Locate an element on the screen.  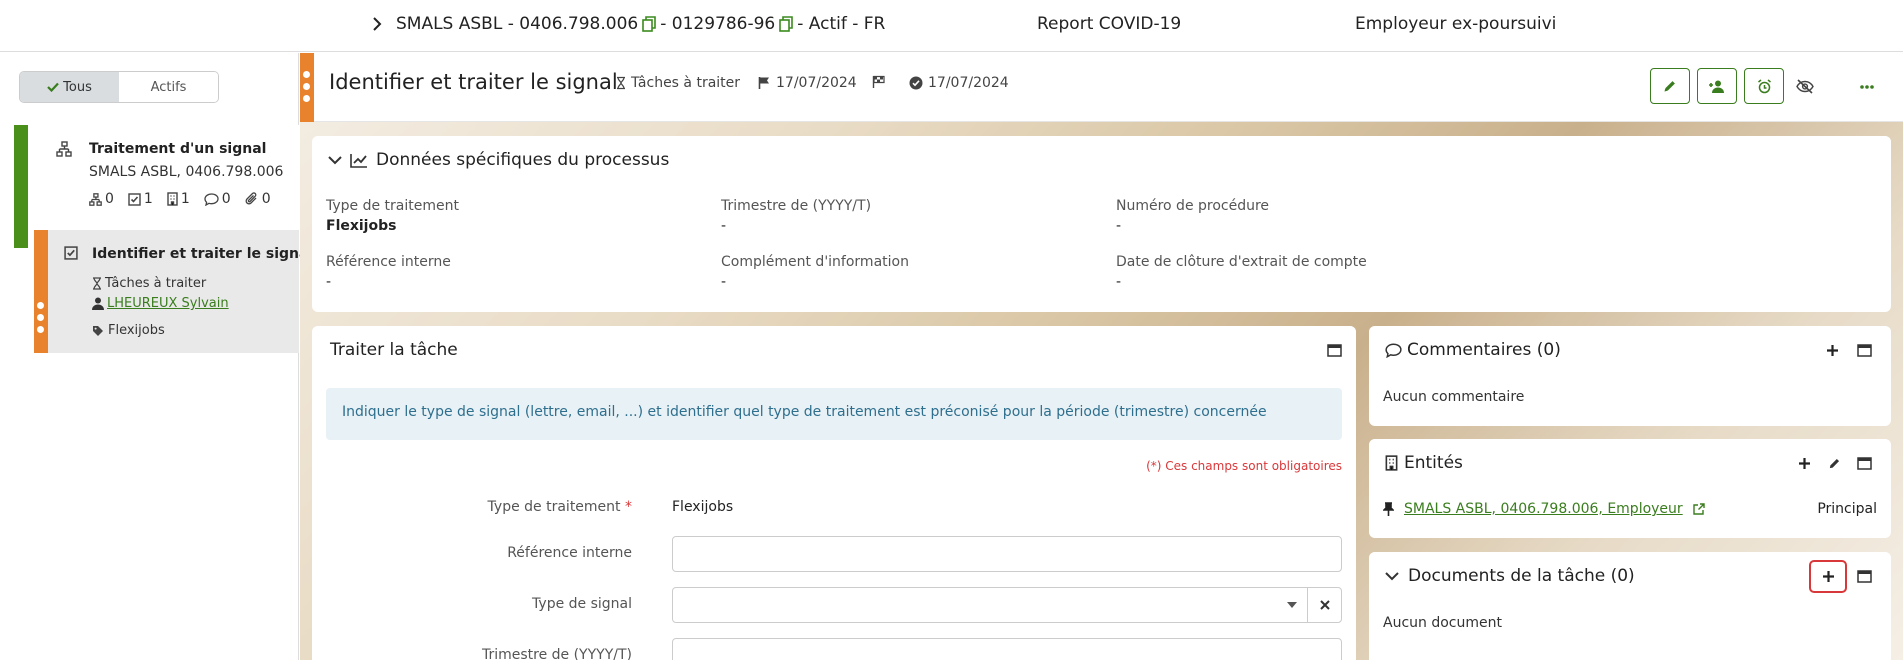
check-icon is located at coordinates (53, 87).